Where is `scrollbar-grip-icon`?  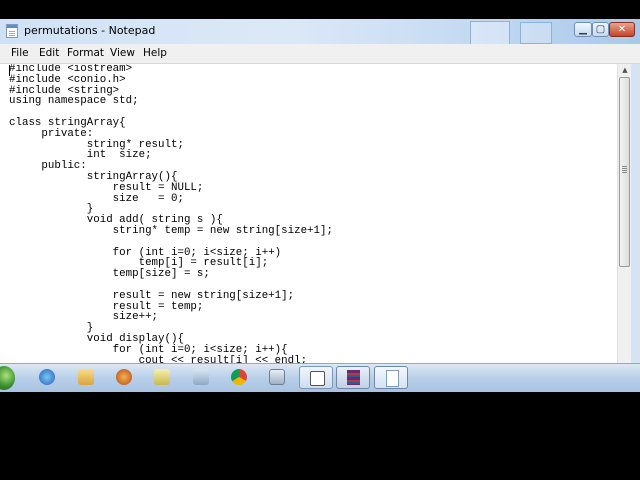
scrollbar-grip-icon is located at coordinates (624, 169).